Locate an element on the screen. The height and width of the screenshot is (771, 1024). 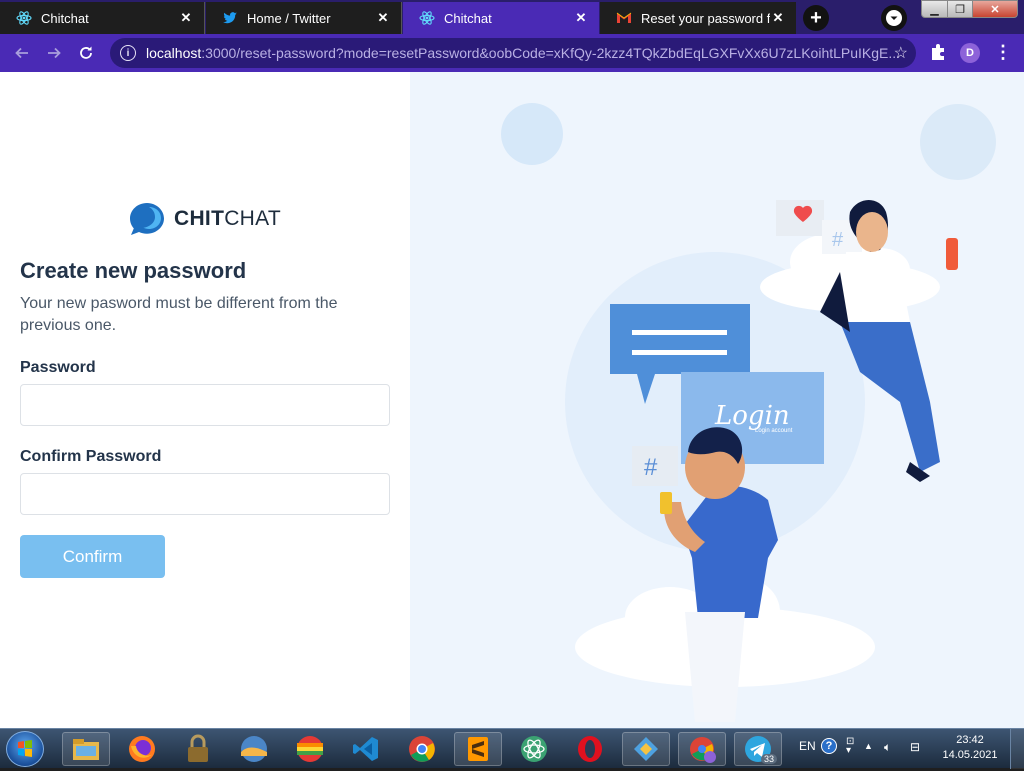
forward-button is located at coordinates (54, 53).